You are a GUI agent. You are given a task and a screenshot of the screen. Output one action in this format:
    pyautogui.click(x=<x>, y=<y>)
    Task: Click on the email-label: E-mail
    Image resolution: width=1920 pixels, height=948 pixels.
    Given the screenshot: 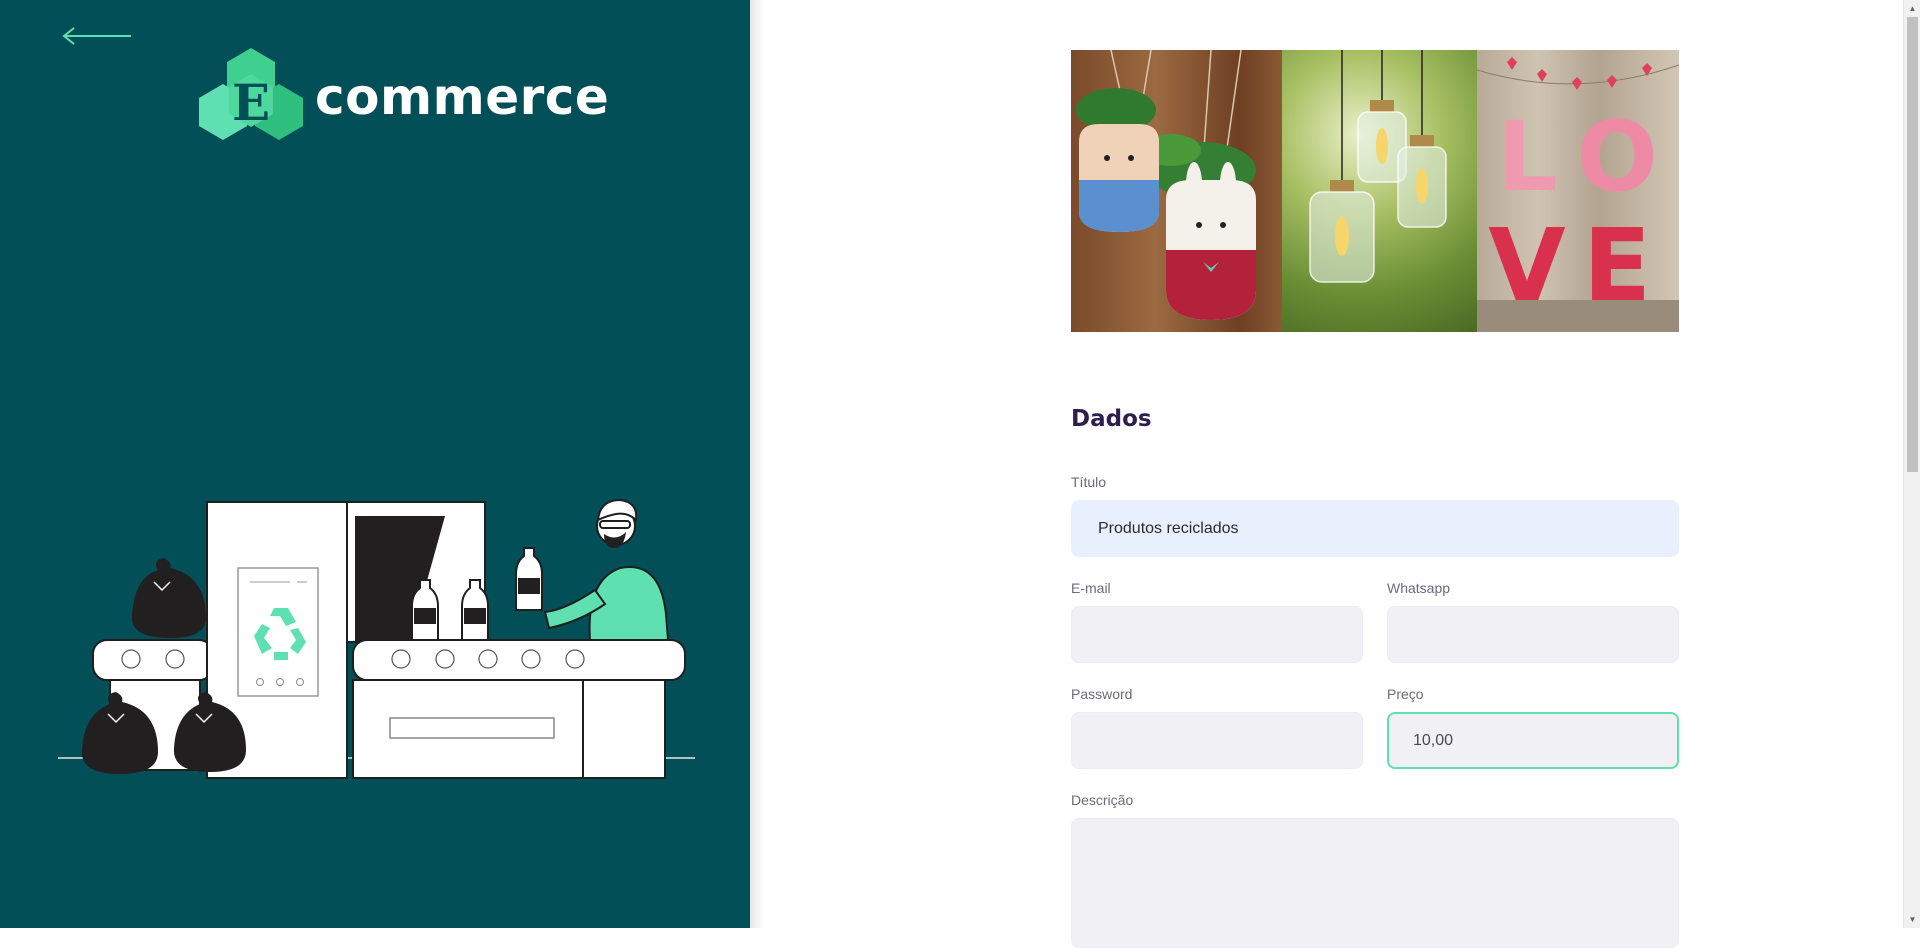 What is the action you would take?
    pyautogui.click(x=1091, y=588)
    